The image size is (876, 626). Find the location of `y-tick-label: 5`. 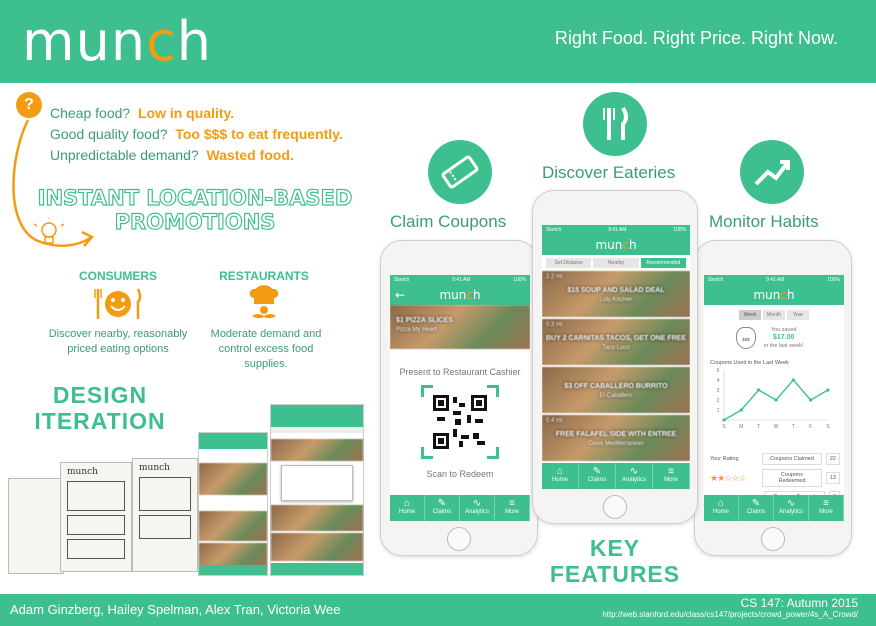

y-tick-label: 5 is located at coordinates (718, 371).